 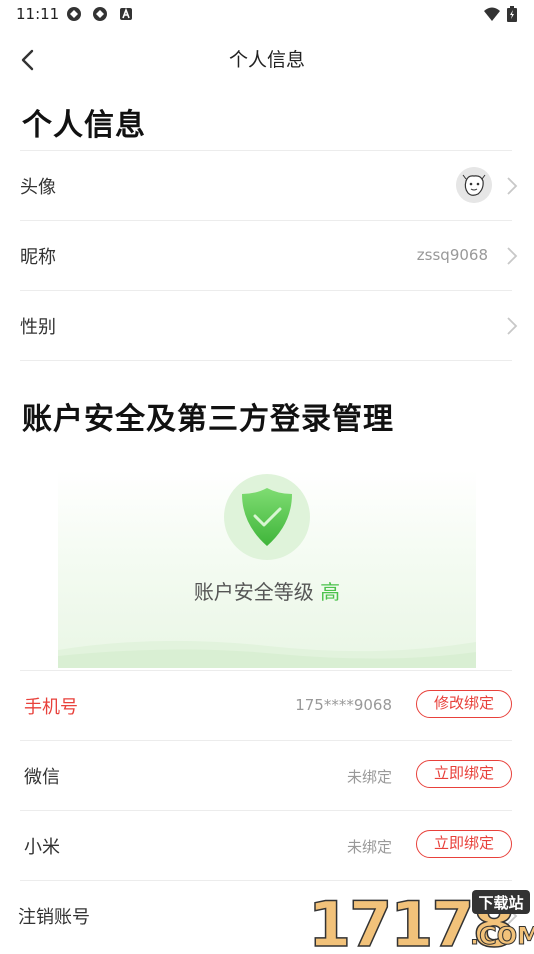 I want to click on nav-title: 个人信息, so click(x=266, y=60).